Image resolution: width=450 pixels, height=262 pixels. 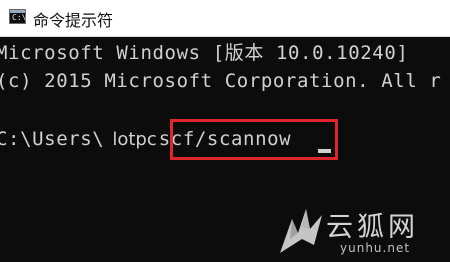 What do you see at coordinates (375, 248) in the screenshot?
I see `watermark-url: yunhu.net` at bounding box center [375, 248].